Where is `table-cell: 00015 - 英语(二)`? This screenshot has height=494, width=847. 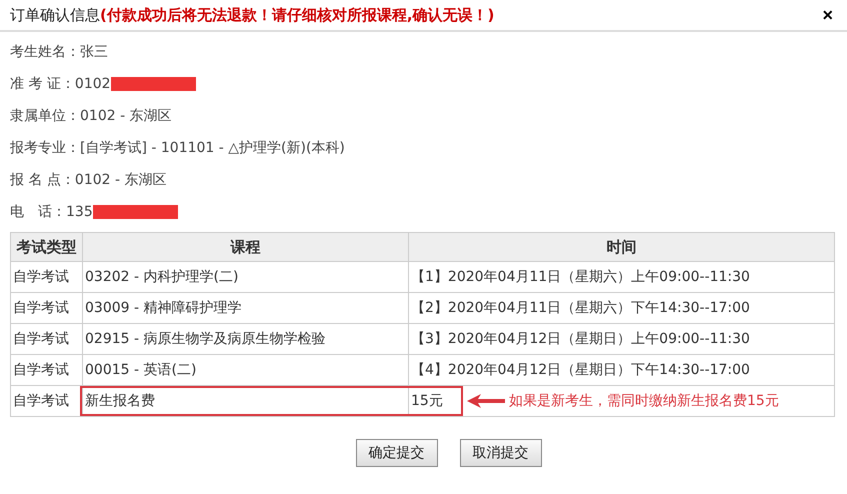
table-cell: 00015 - 英语(二) is located at coordinates (245, 370).